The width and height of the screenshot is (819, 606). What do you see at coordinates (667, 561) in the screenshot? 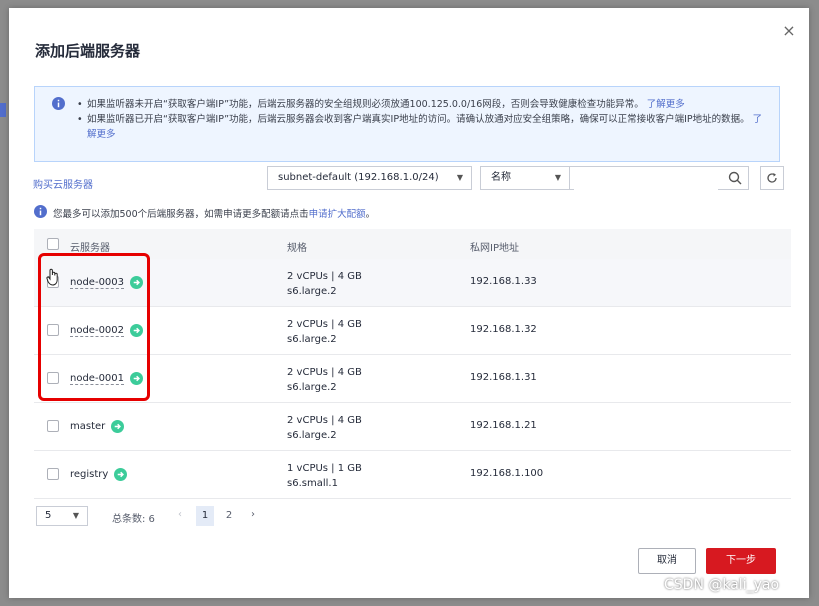
I see `cancel-button: 取消` at bounding box center [667, 561].